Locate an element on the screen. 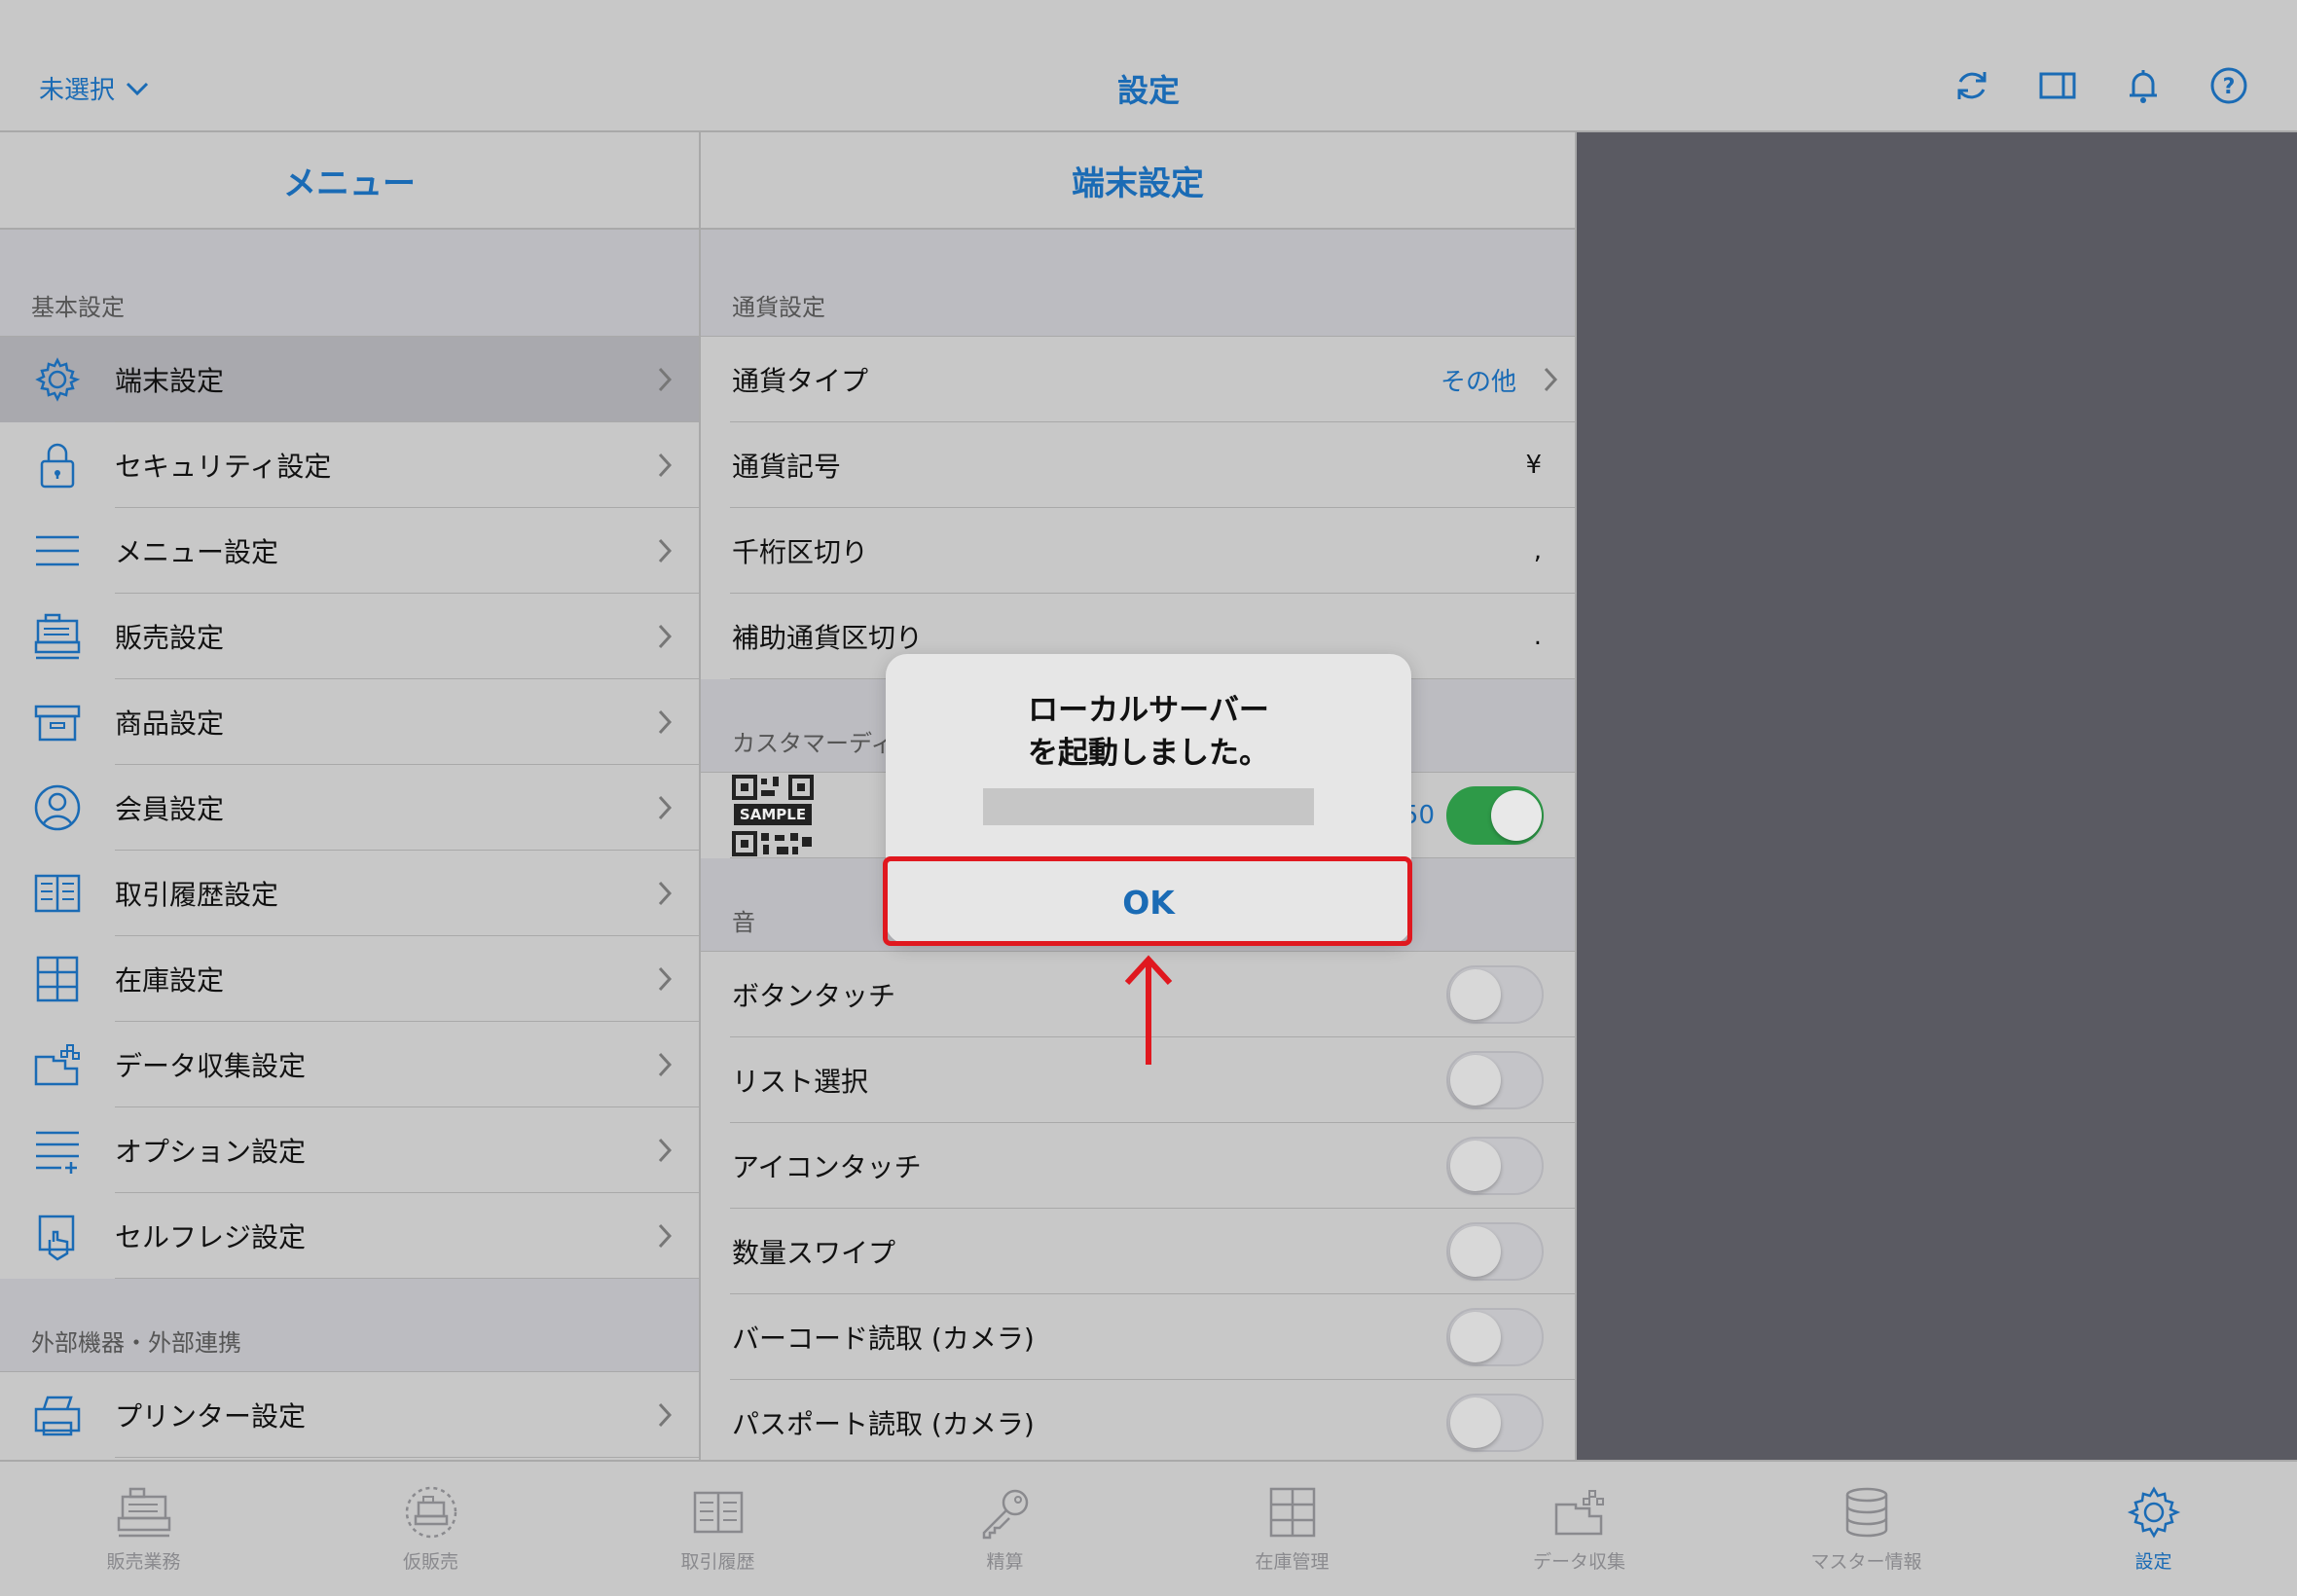  bell-icon is located at coordinates (2143, 86).